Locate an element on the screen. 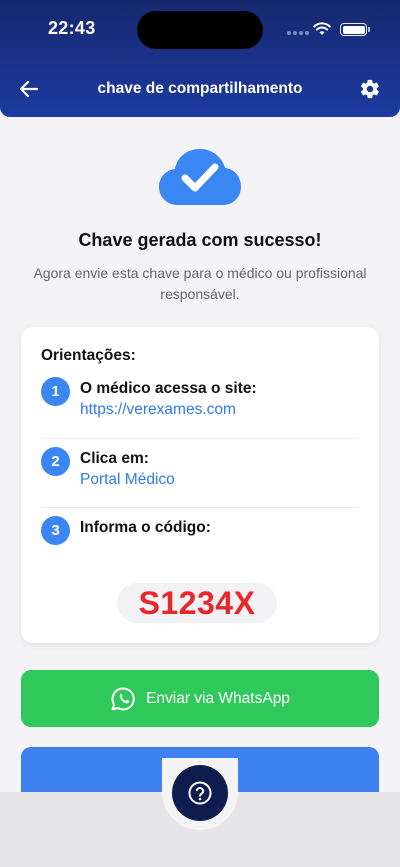 Image resolution: width=400 pixels, height=867 pixels. battery-cap is located at coordinates (369, 29).